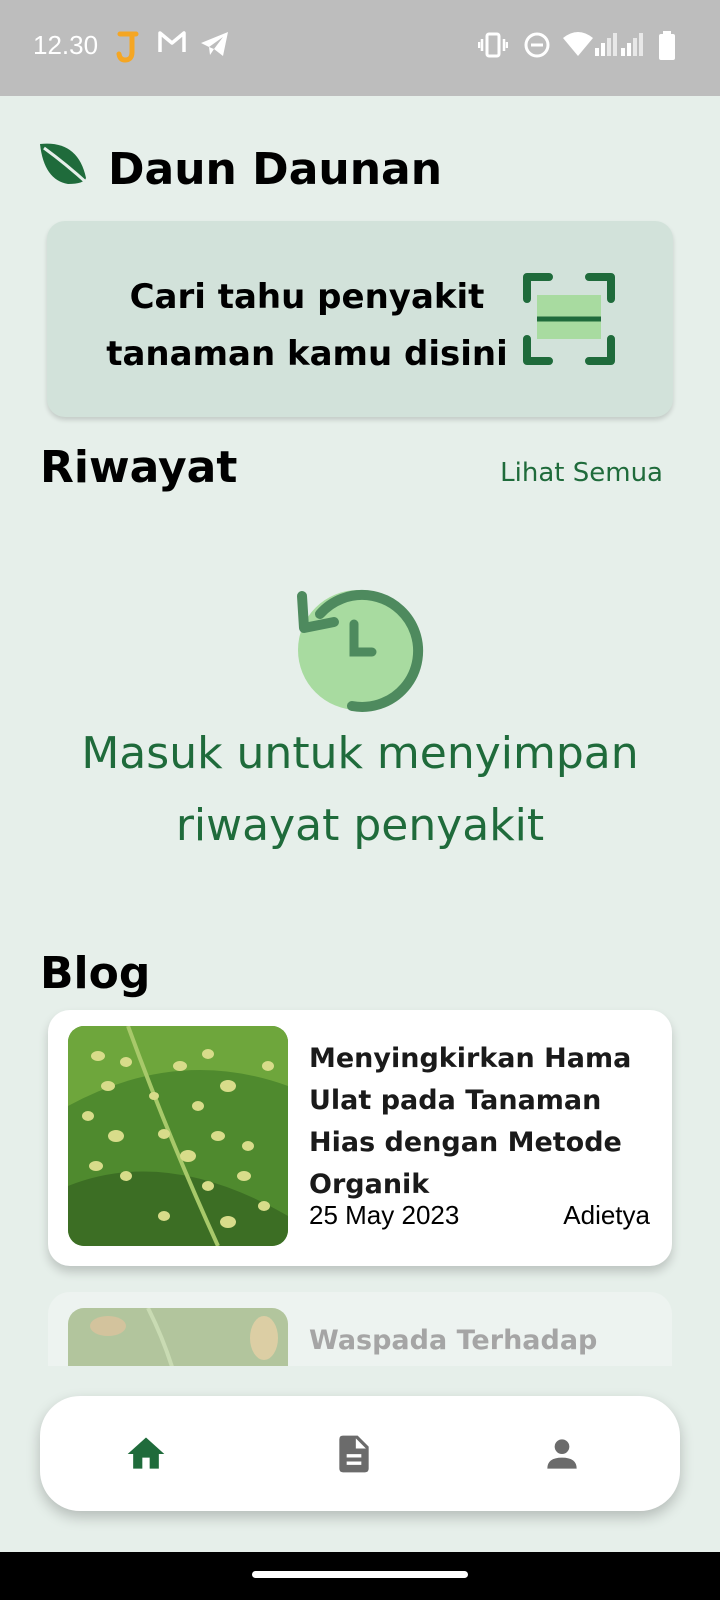 The width and height of the screenshot is (720, 1600). I want to click on blog-title: Waspada Terhadap, so click(453, 1340).